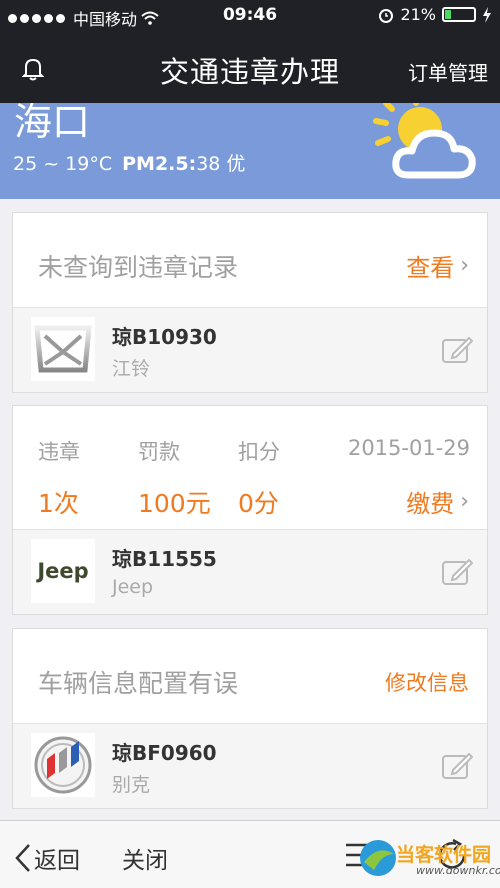 Image resolution: width=500 pixels, height=888 pixels. I want to click on battery-percent: 21%, so click(418, 14).